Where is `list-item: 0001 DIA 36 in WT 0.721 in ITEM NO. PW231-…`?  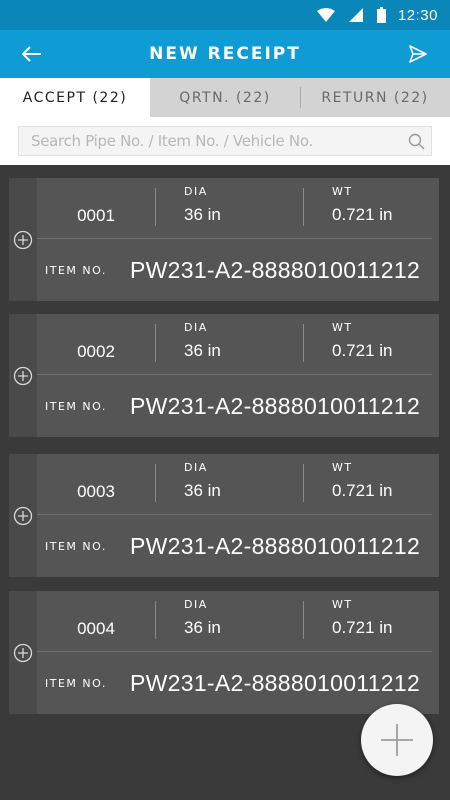
list-item: 0001 DIA 36 in WT 0.721 in ITEM NO. PW231-… is located at coordinates (224, 239).